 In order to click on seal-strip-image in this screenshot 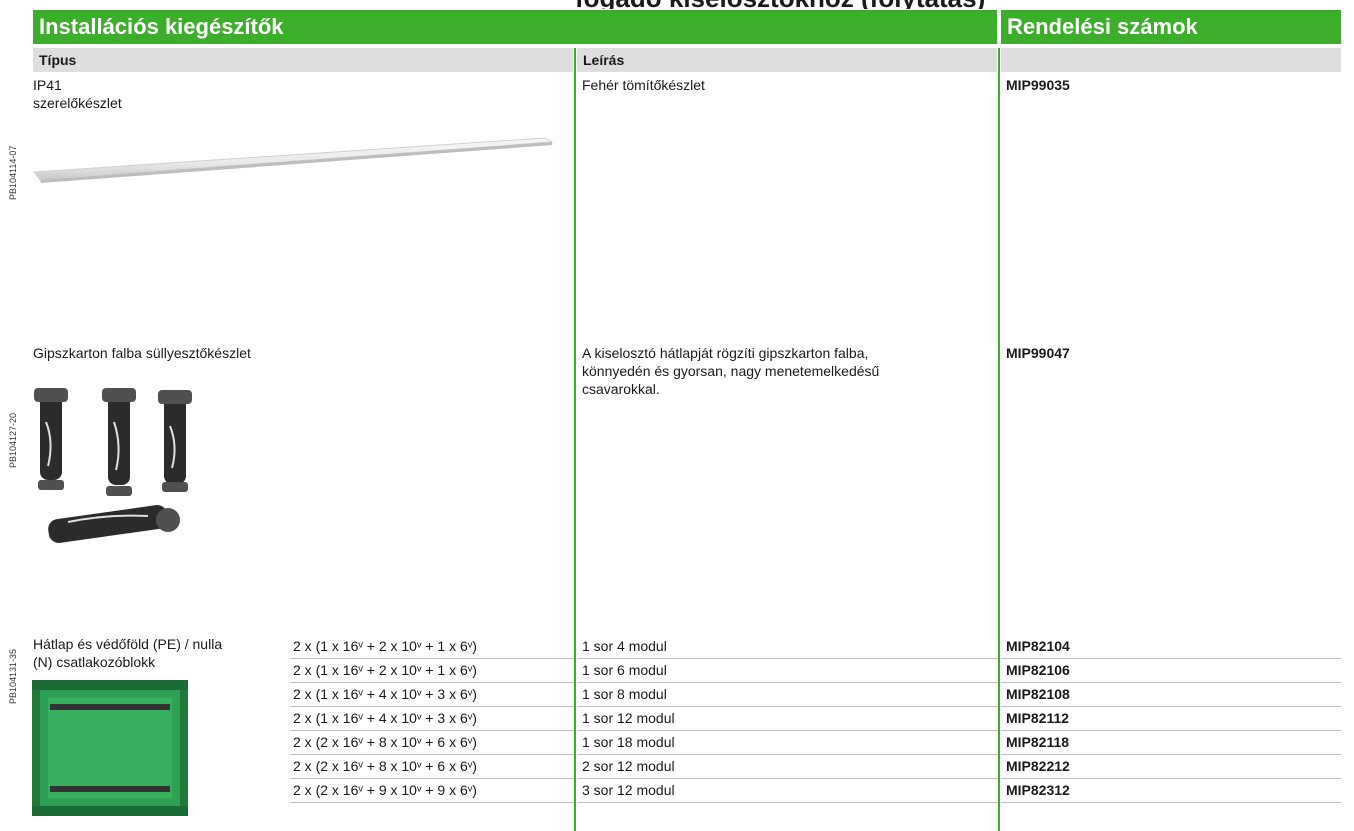, I will do `click(293, 160)`.